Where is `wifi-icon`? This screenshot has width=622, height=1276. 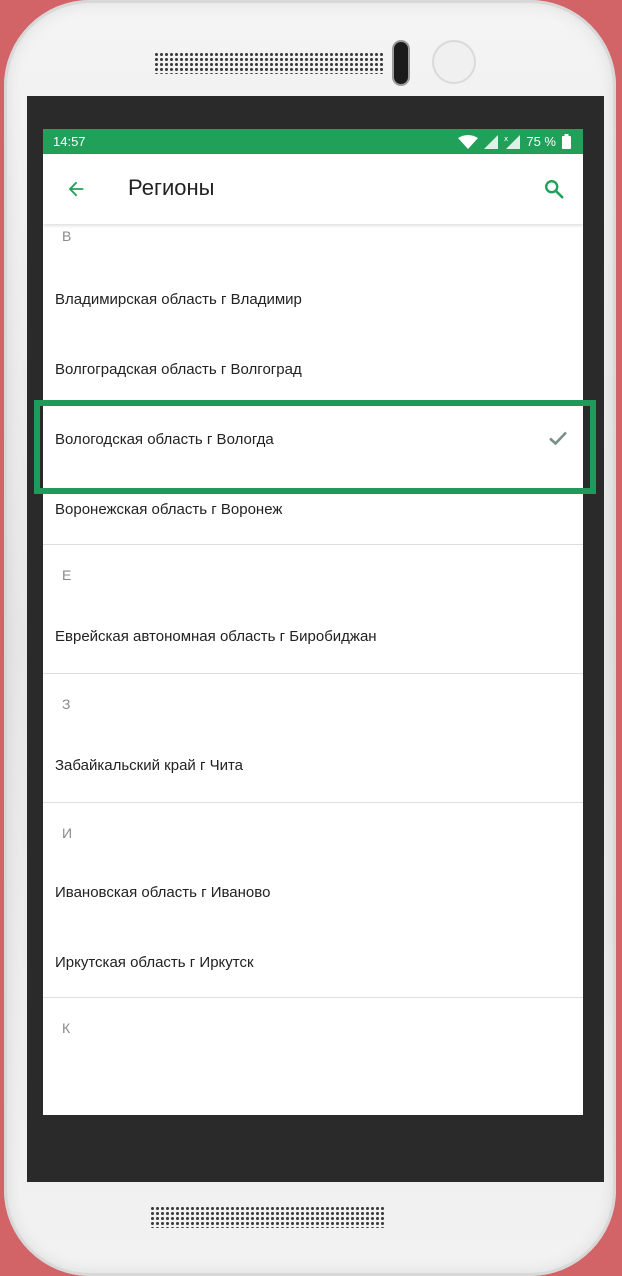
wifi-icon is located at coordinates (468, 141).